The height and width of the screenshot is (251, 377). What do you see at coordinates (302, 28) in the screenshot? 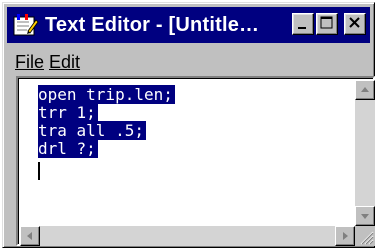
I see `minimize-icon` at bounding box center [302, 28].